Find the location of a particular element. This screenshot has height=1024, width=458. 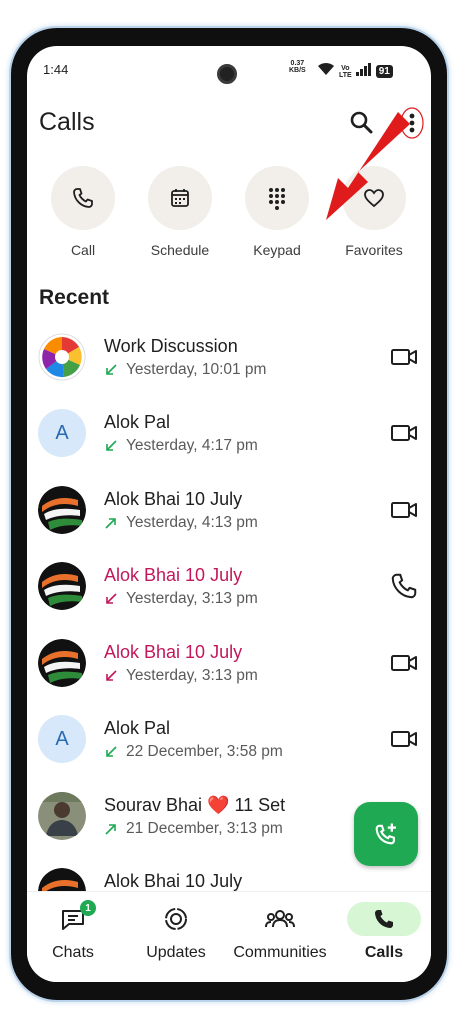

call-time: Yesterday, 4:17 pm is located at coordinates (192, 445).